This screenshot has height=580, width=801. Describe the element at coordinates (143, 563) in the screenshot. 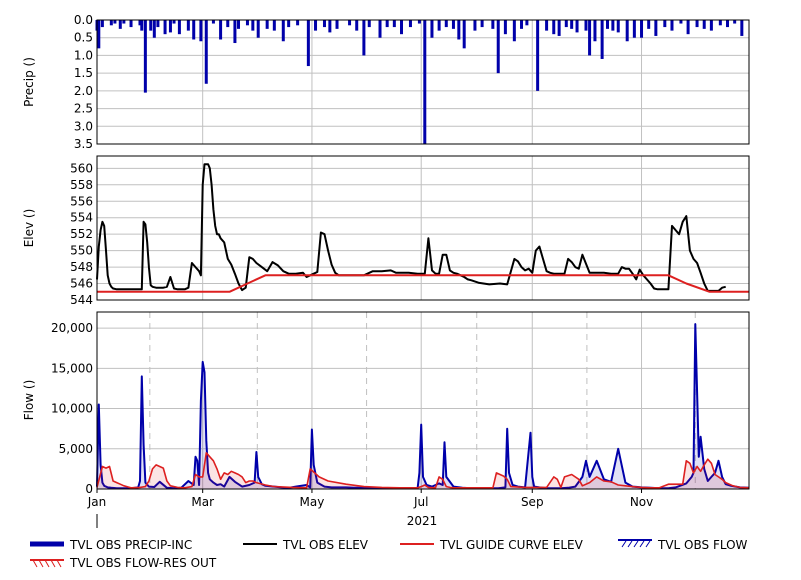

I see `legend-label-flow-res: TVL OBS FLOW-RES OUT` at that location.